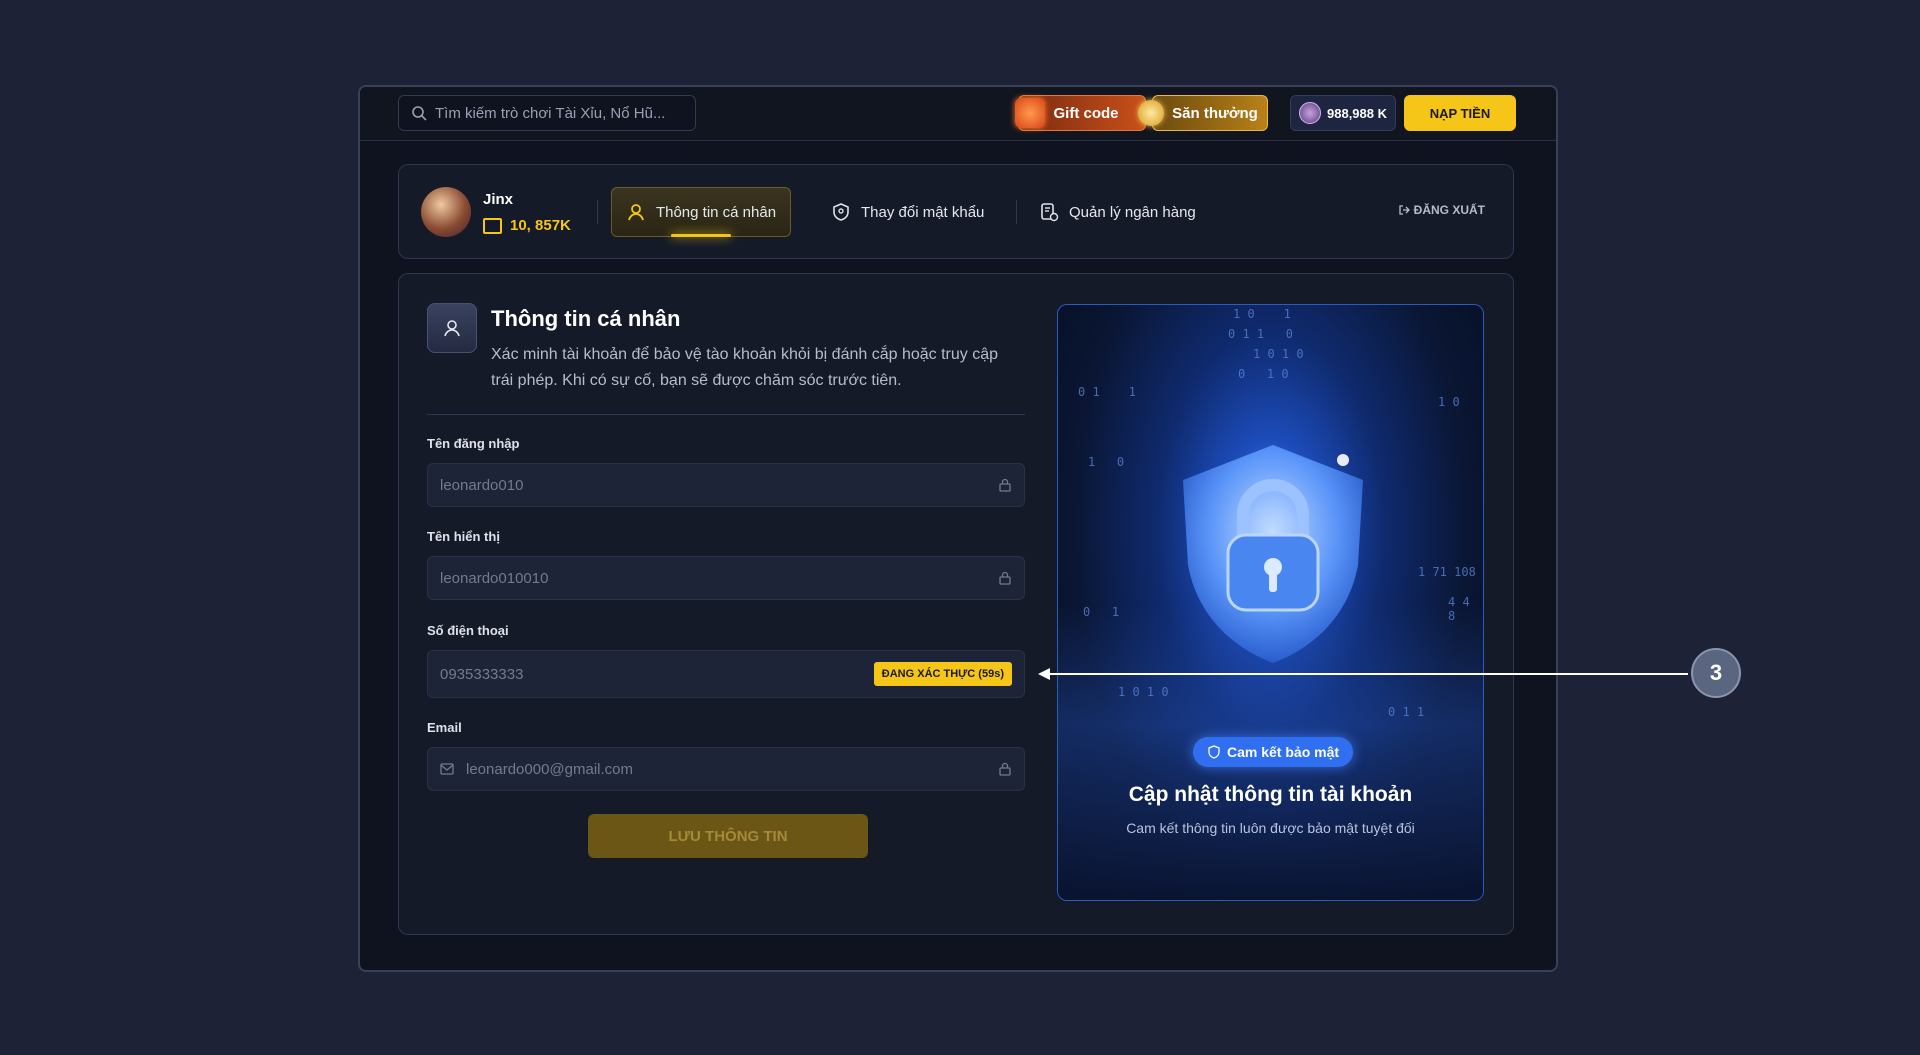  I want to click on logout-label: ĐĂNG XUẤT, so click(1449, 210).